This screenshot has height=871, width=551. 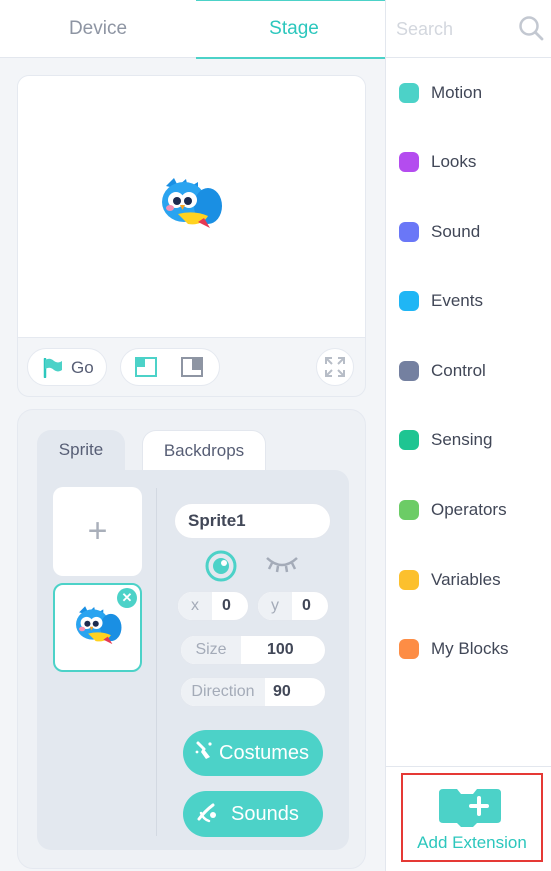 I want to click on small-stage-layout-icon, so click(x=146, y=367).